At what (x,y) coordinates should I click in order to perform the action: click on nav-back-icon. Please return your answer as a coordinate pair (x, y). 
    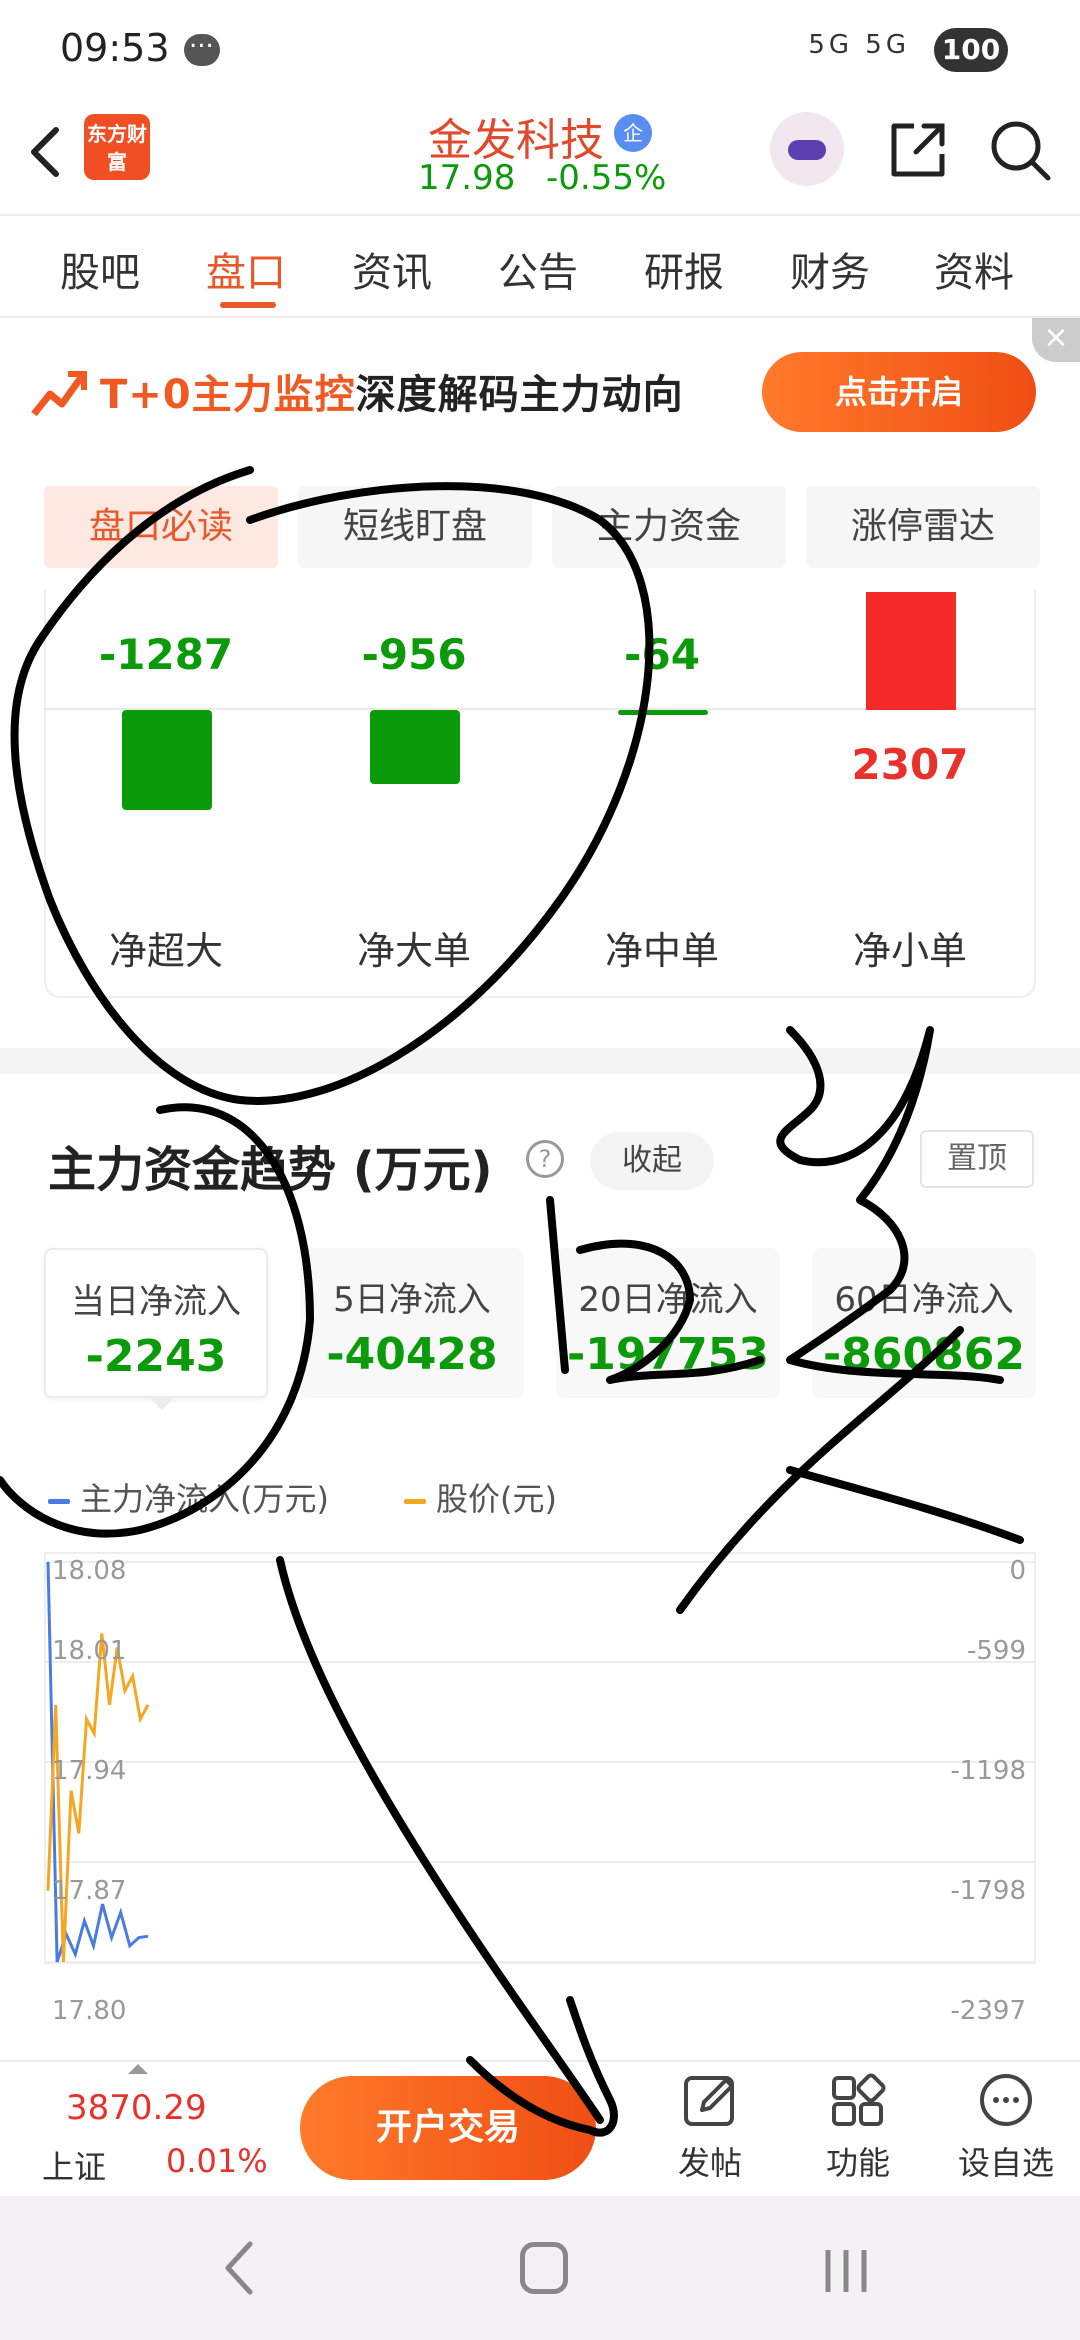
    Looking at the image, I should click on (240, 2268).